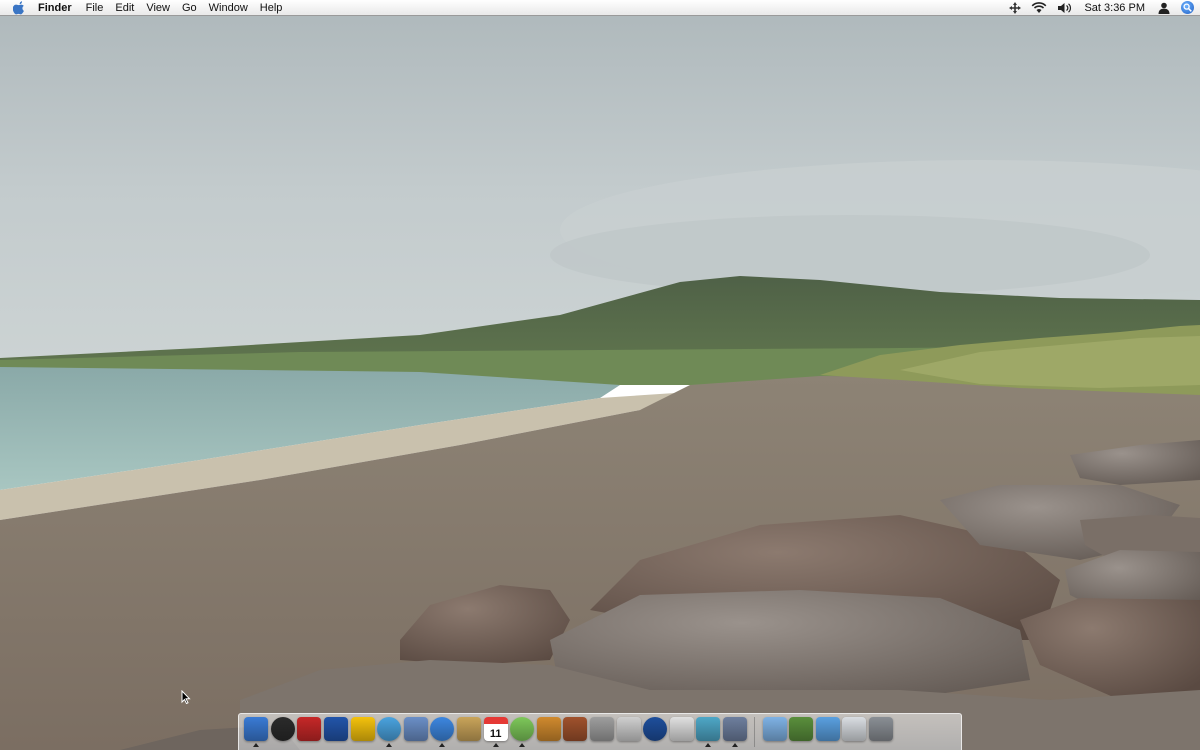  I want to click on google-earth-icon, so click(655, 731).